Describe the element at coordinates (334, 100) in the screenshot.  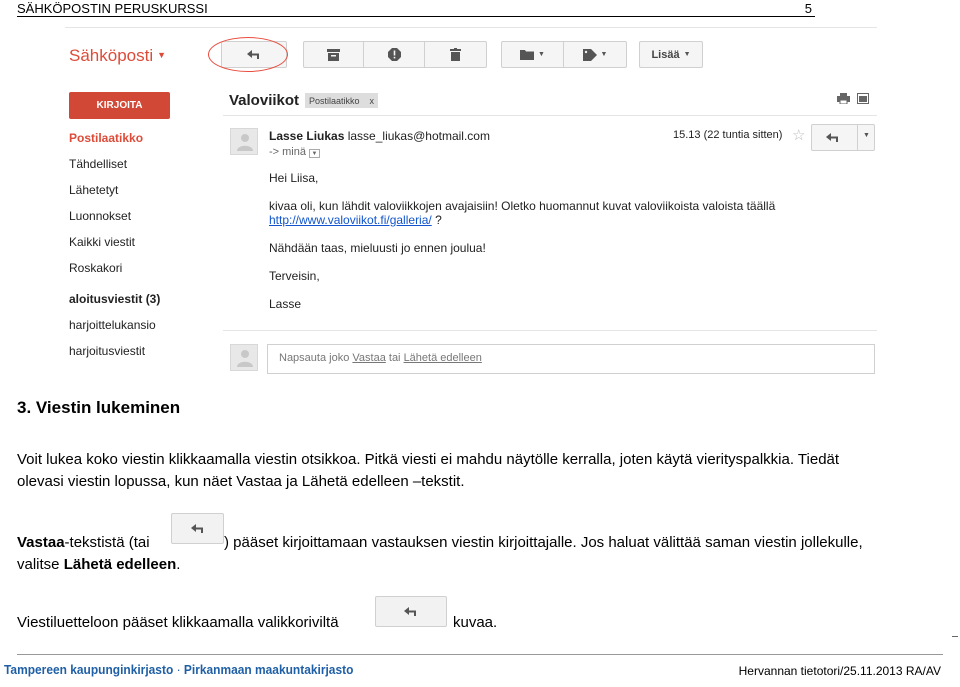
I see `label-chip-text: Postilaatikko` at that location.